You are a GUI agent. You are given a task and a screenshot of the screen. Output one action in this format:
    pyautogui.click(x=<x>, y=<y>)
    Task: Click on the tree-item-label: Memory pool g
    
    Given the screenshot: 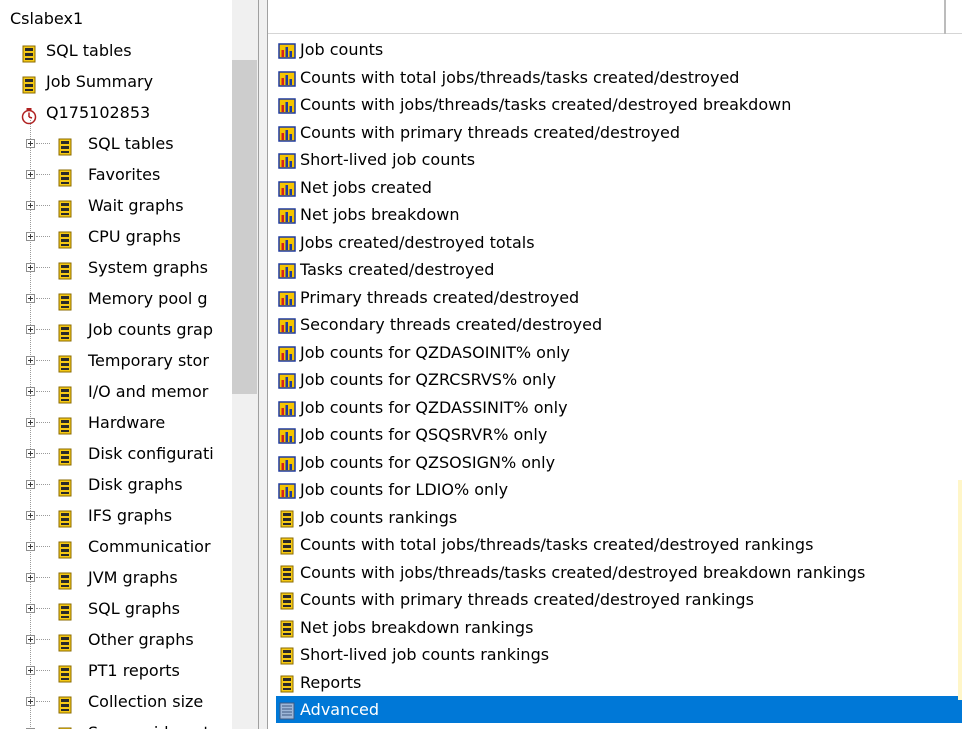 What is the action you would take?
    pyautogui.click(x=148, y=298)
    